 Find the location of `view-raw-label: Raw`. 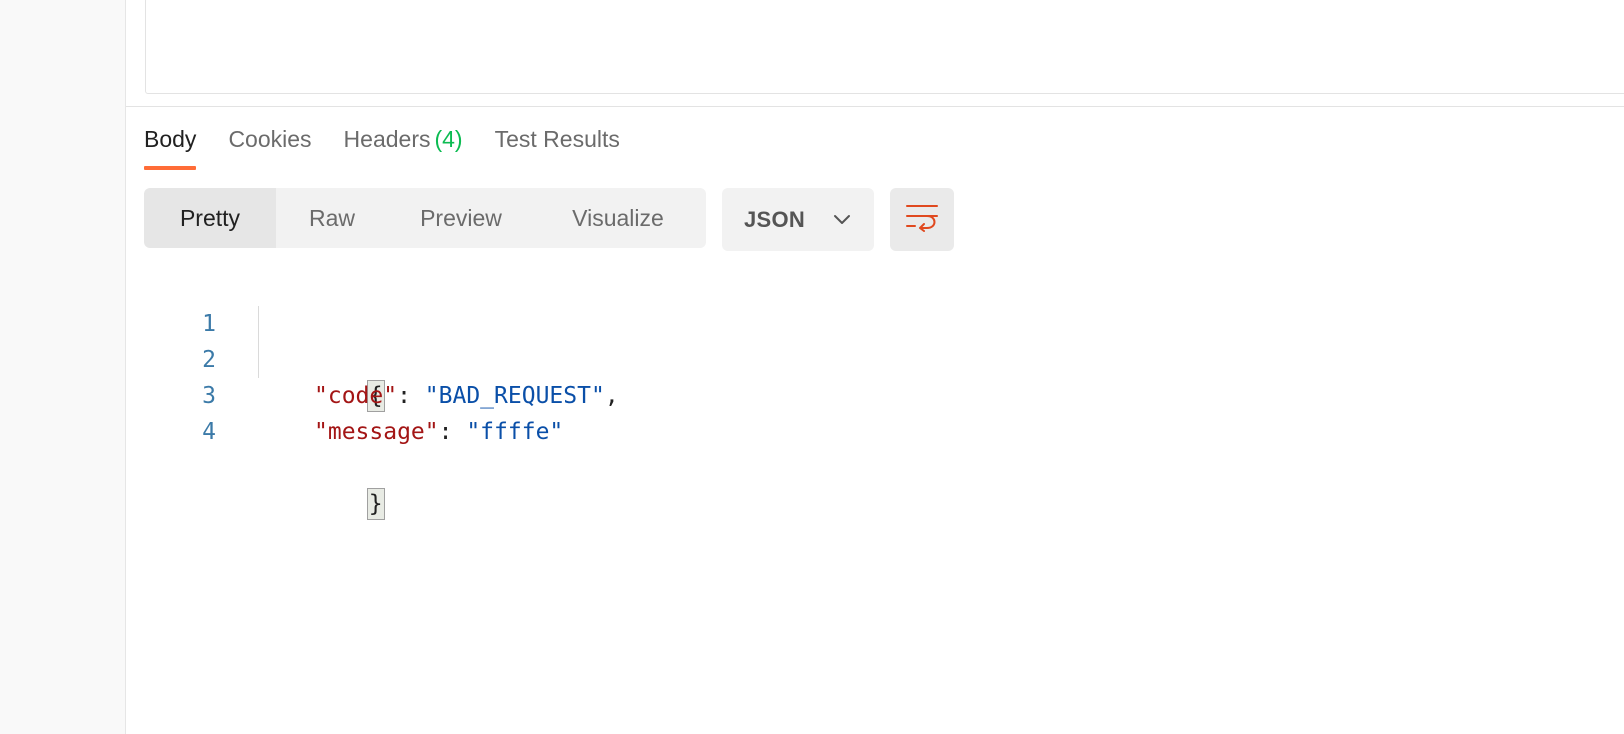

view-raw-label: Raw is located at coordinates (331, 217).